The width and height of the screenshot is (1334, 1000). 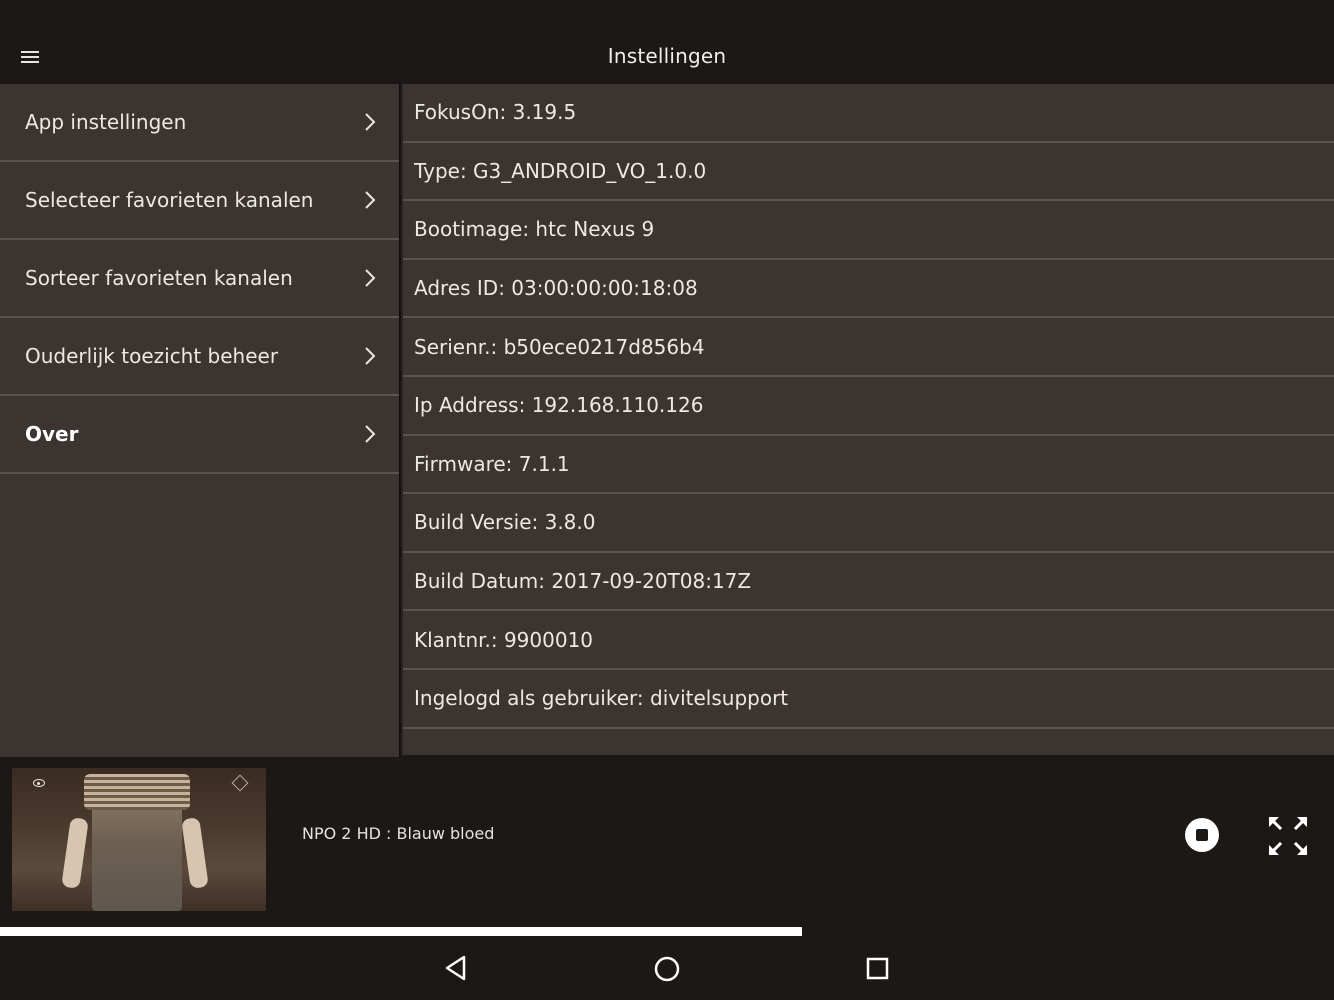 I want to click on fullscreen-expand-icon, so click(x=1288, y=836).